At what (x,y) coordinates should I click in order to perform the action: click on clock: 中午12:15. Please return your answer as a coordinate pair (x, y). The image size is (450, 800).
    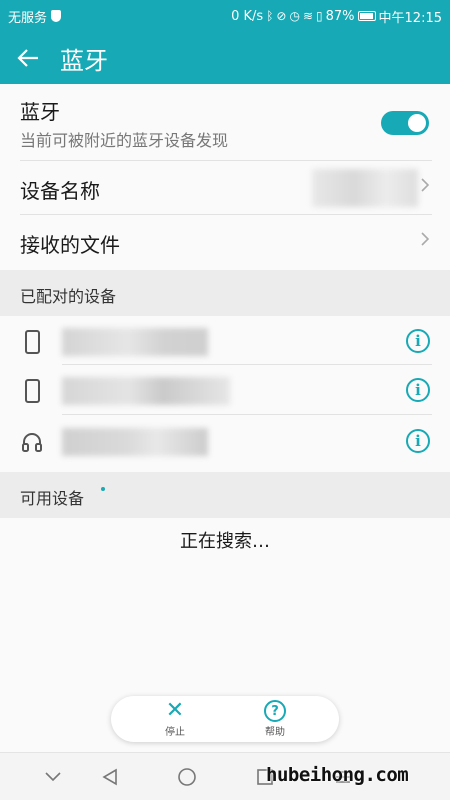
    Looking at the image, I should click on (410, 18).